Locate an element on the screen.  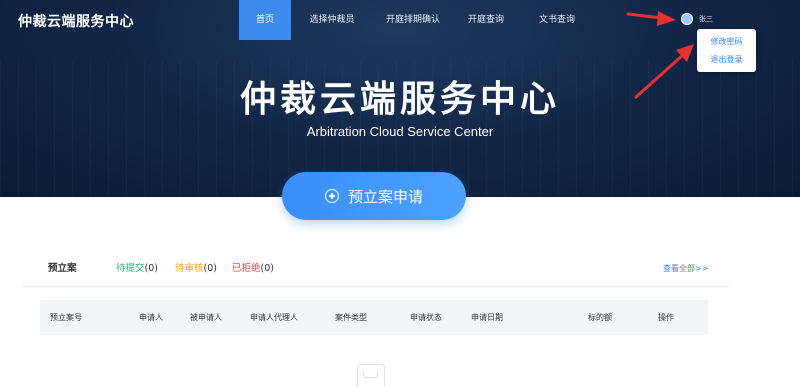
column-header: 申请状态 is located at coordinates (426, 317).